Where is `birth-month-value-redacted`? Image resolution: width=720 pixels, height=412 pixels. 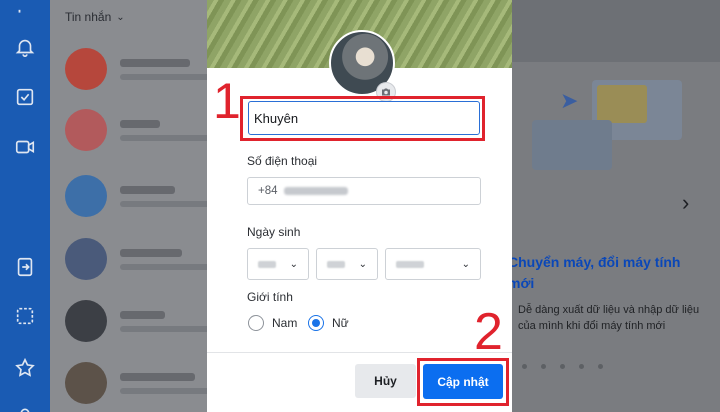 birth-month-value-redacted is located at coordinates (336, 264).